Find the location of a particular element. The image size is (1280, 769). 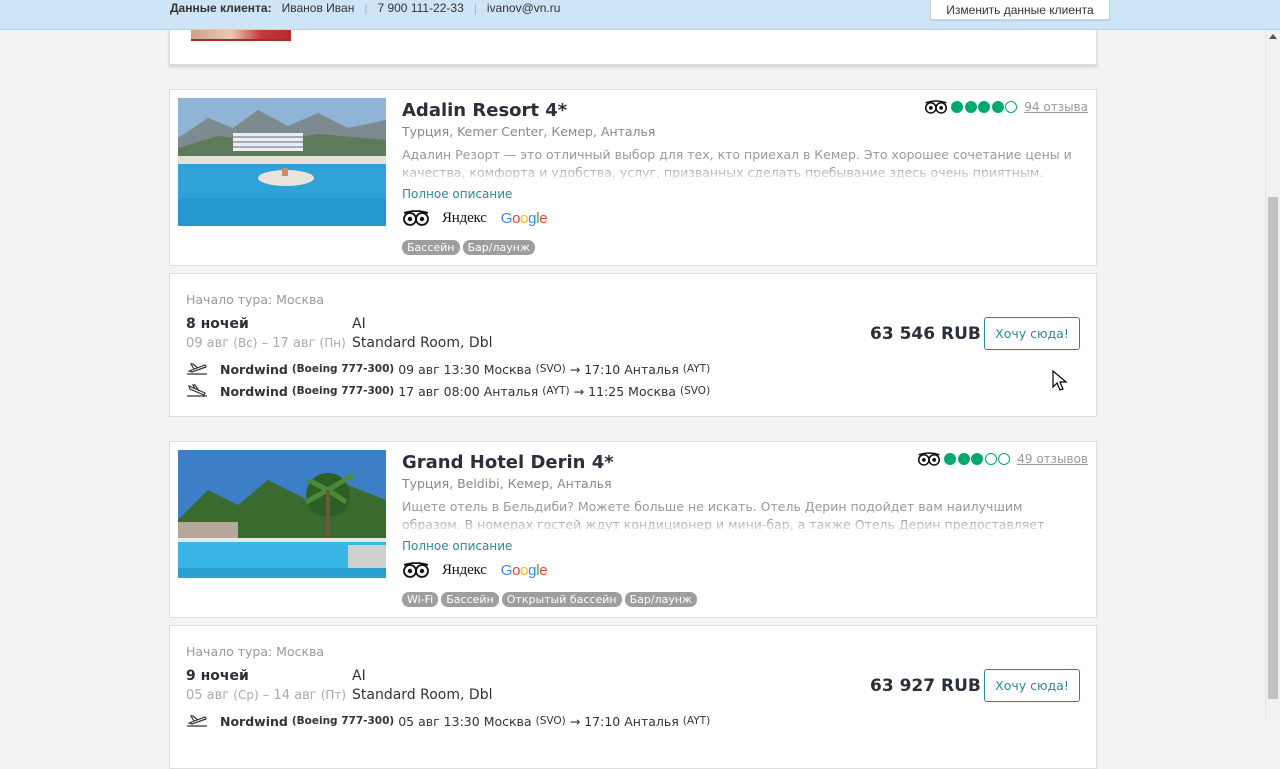

plane-arrival-icon is located at coordinates (197, 390).